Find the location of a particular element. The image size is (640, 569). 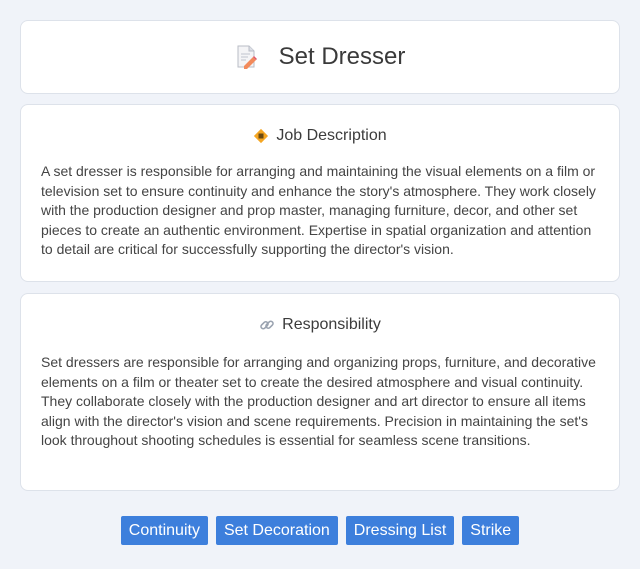

responsibility-heading: Responsibility is located at coordinates (320, 325).